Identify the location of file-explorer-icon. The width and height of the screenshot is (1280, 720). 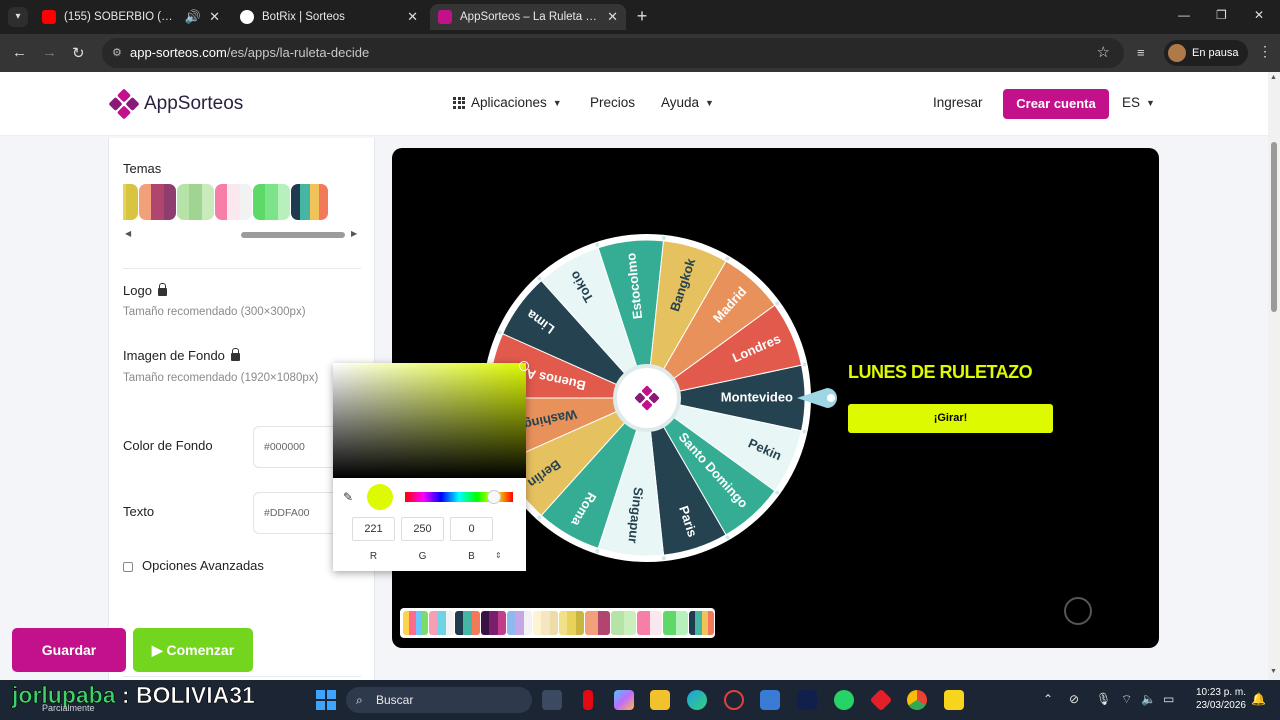
(660, 700).